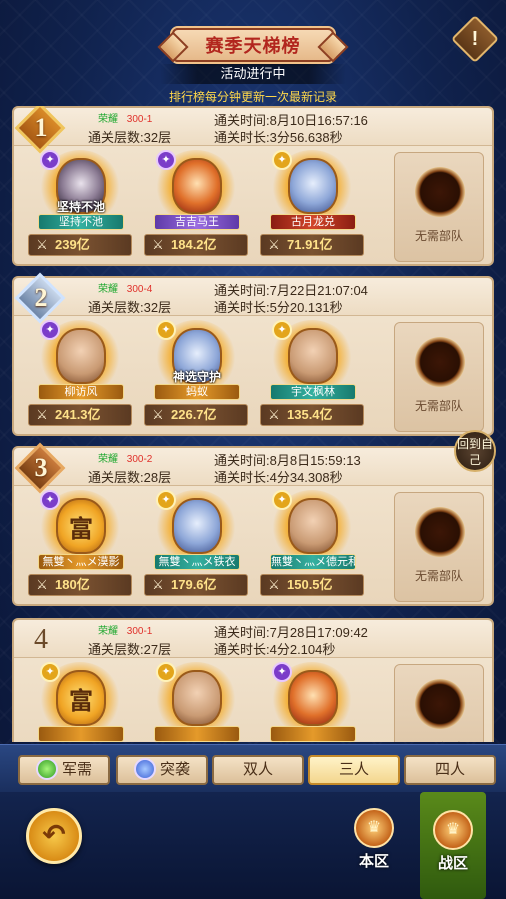  I want to click on power-display: ⚔ 184.2亿, so click(196, 245).